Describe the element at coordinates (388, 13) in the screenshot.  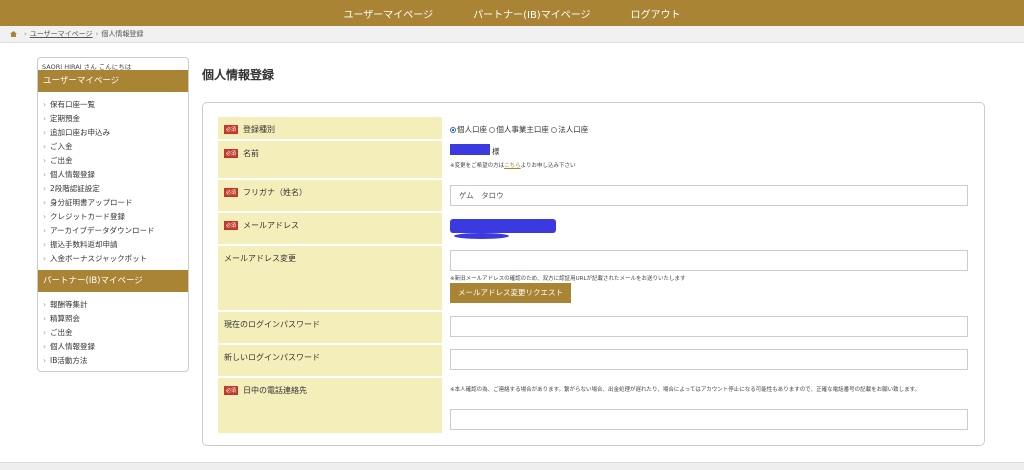
I see `nav-user-mypage: ユーザーマイページ` at that location.